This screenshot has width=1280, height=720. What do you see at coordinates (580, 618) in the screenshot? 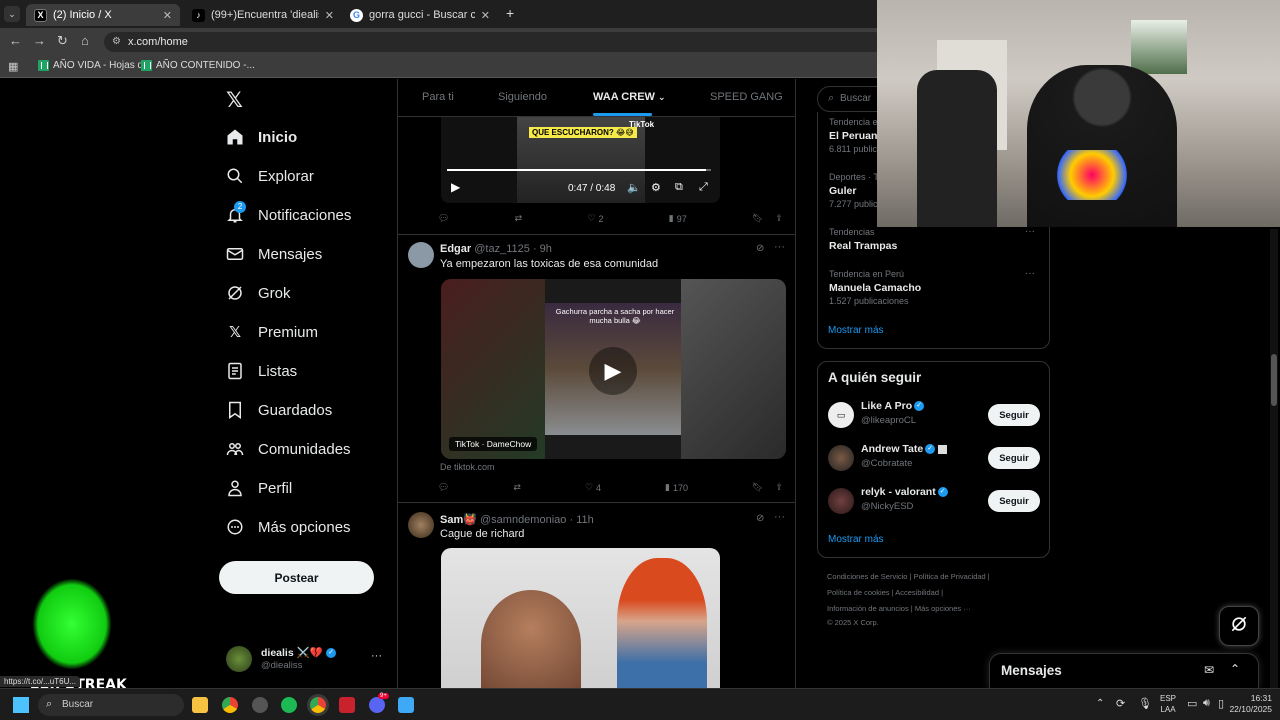
I see `tweet-image` at bounding box center [580, 618].